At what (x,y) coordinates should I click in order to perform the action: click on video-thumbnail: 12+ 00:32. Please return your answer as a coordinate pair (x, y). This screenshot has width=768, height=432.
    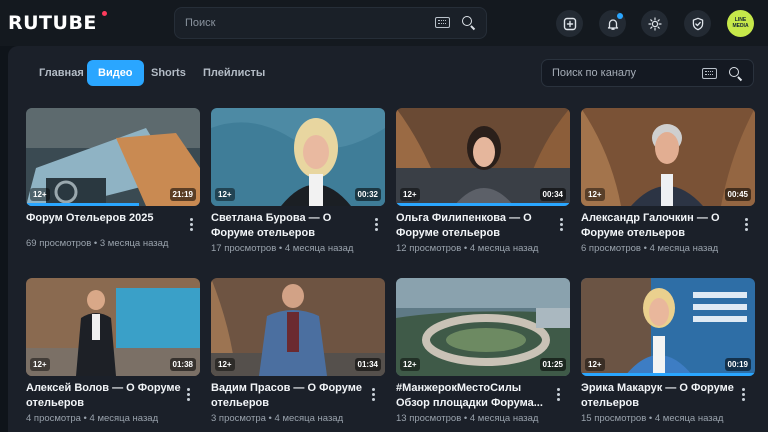
    Looking at the image, I should click on (298, 157).